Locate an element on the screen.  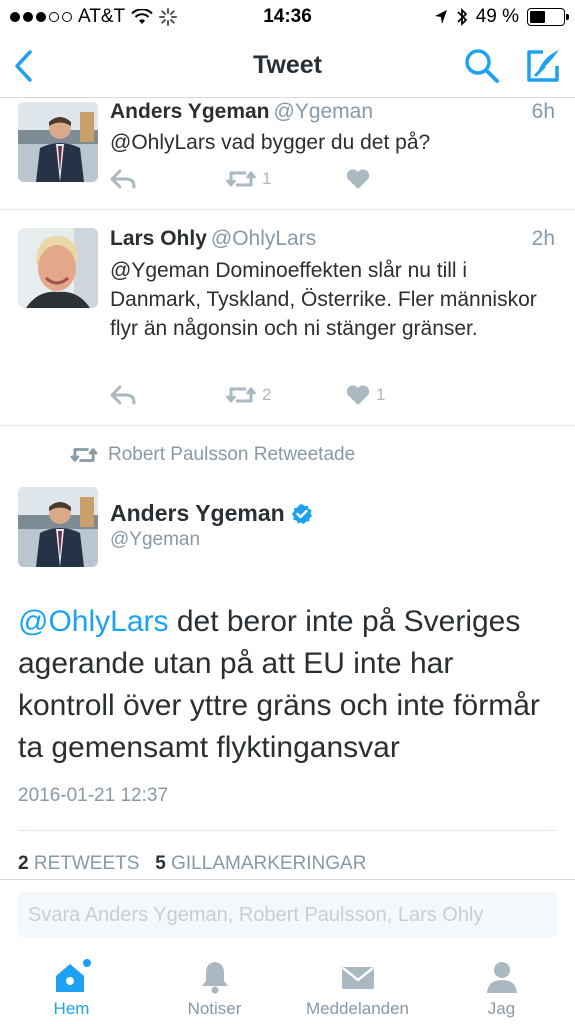
likes-count: 5 is located at coordinates (160, 863).